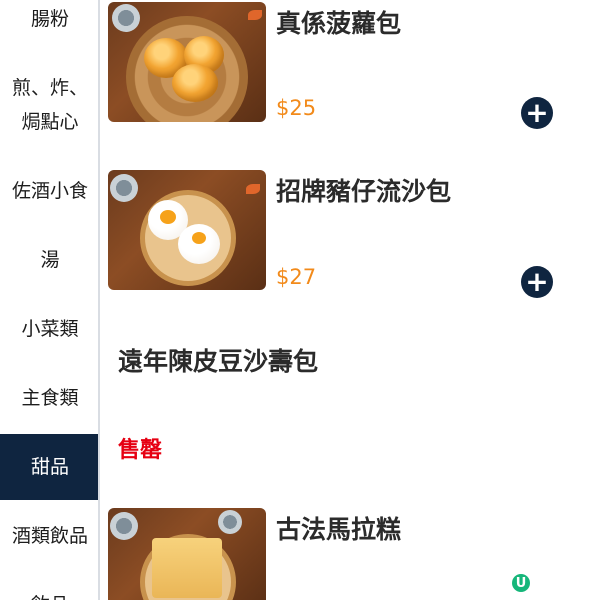 The height and width of the screenshot is (600, 600). I want to click on sidebar-item-desserts: 甜品, so click(49, 467).